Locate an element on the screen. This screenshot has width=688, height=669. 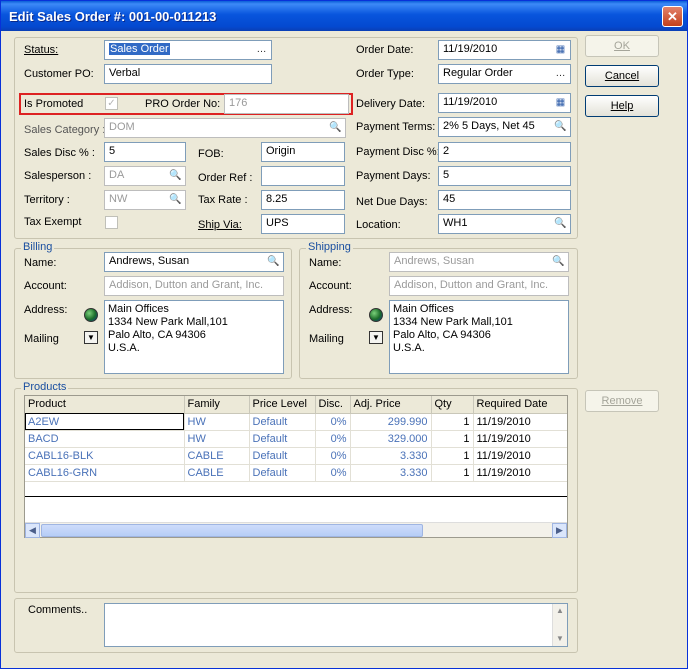
payment-disc-field: 2 is located at coordinates (504, 152).